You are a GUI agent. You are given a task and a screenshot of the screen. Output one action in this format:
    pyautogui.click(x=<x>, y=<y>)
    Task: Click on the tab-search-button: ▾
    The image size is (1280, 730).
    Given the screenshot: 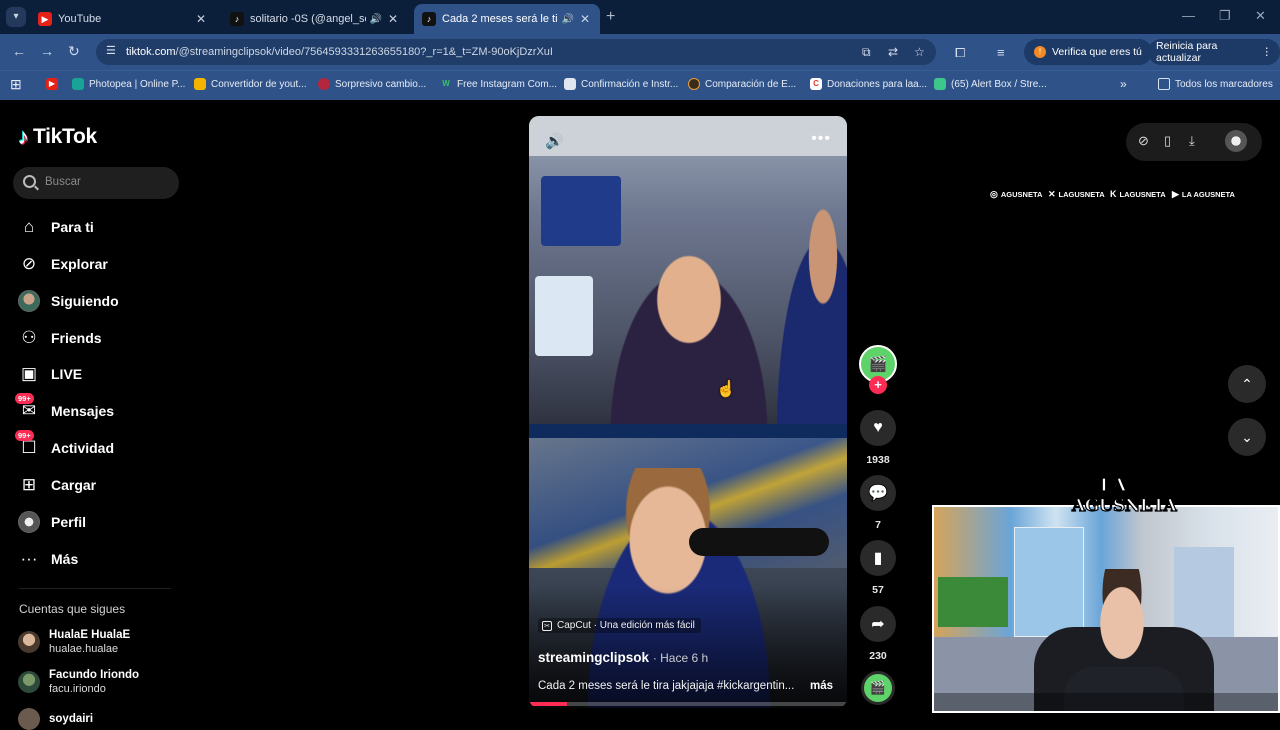 What is the action you would take?
    pyautogui.click(x=16, y=17)
    